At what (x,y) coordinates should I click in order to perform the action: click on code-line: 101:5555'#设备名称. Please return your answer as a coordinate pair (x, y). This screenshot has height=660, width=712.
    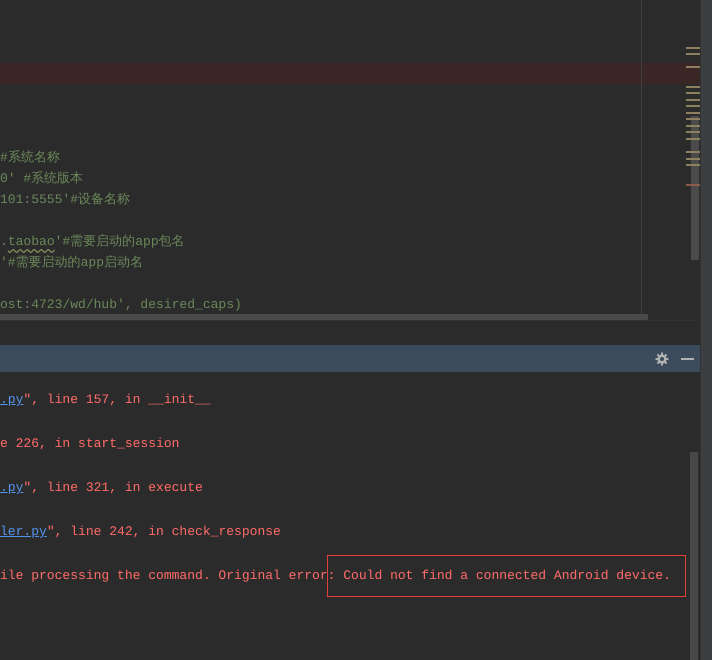
    Looking at the image, I should click on (65, 199).